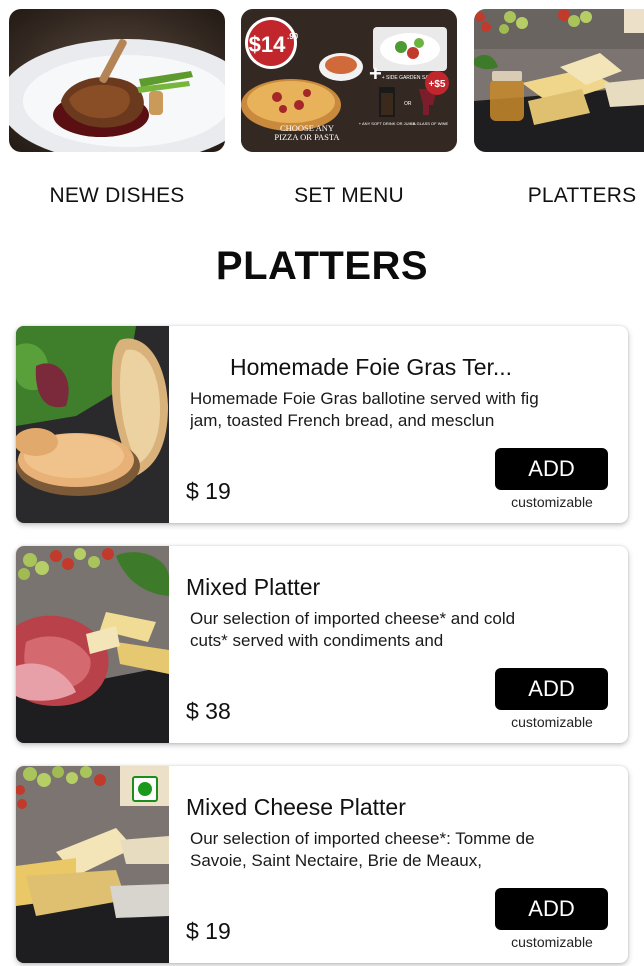  I want to click on category-new-dishes: NEW DISHES, so click(117, 110).